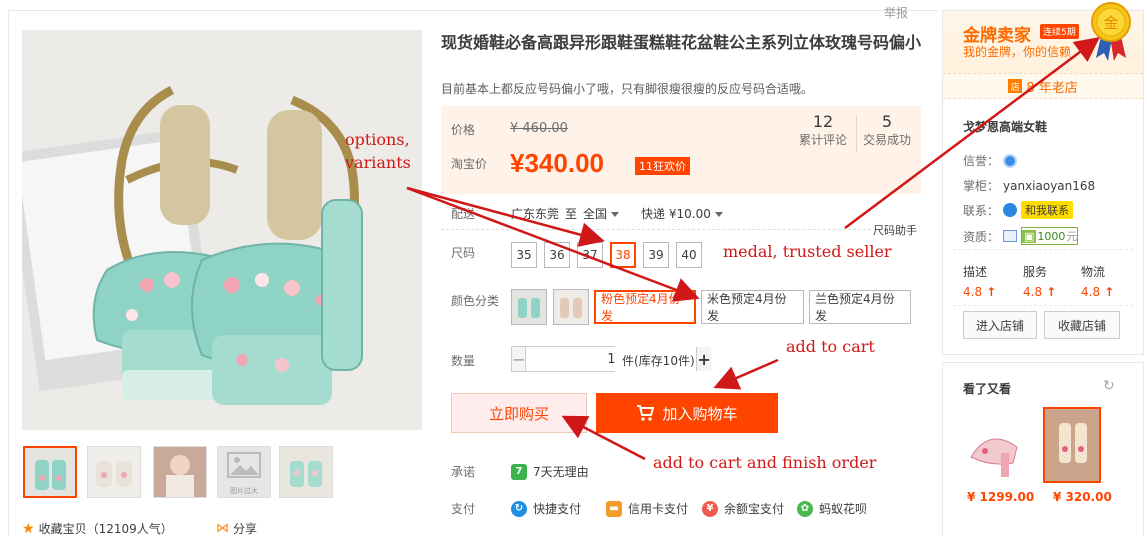  What do you see at coordinates (1039, 281) in the screenshot?
I see `dsr-service: 服务 4.8` at bounding box center [1039, 281].